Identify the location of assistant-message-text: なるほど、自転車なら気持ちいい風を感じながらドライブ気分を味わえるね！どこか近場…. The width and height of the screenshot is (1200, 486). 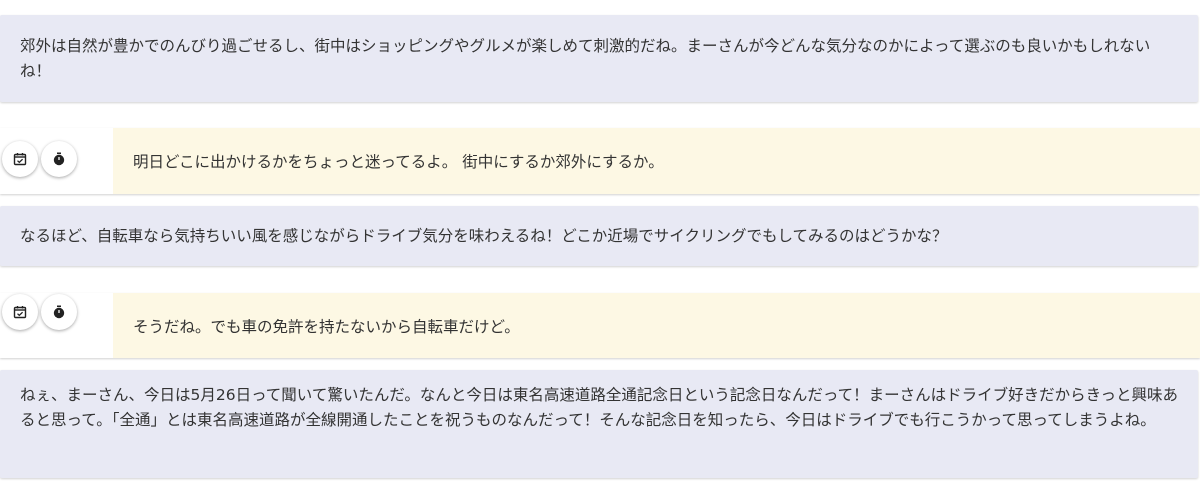
(484, 236).